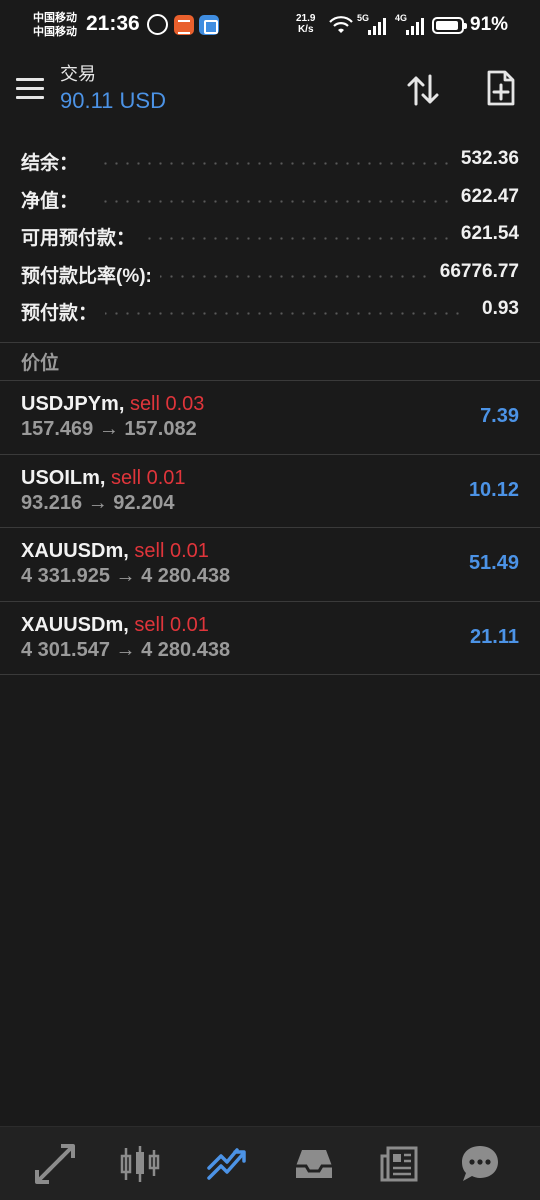  I want to click on position-symbol: USOILm, so click(60, 477).